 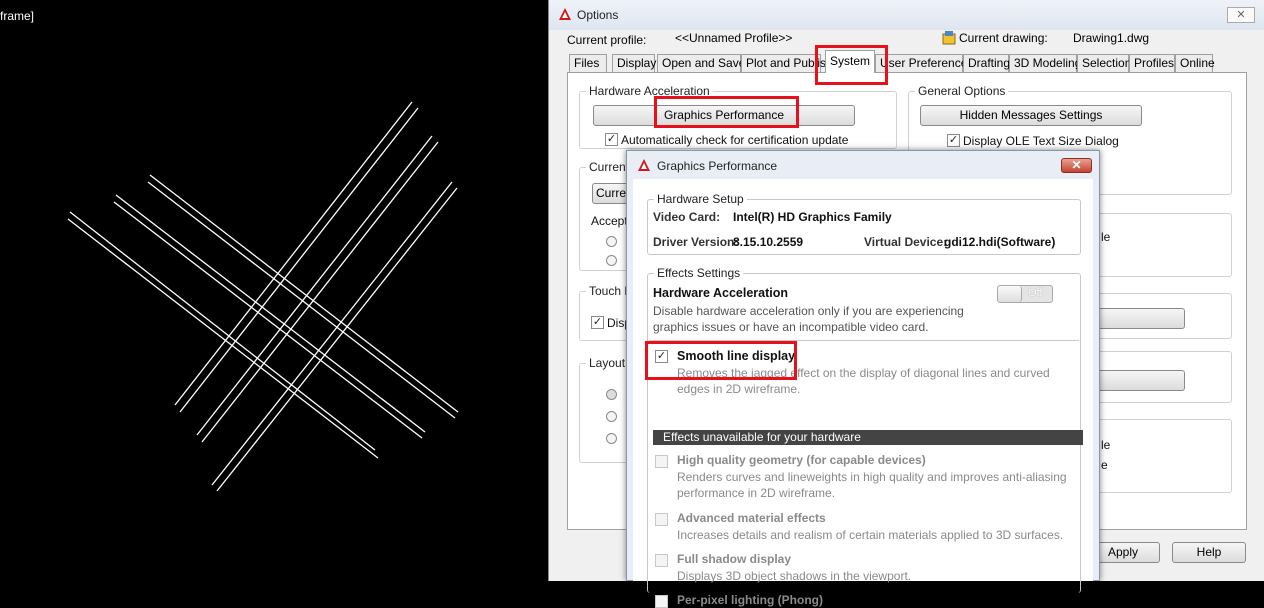 I want to click on right-group-5-text-1: le, so click(x=1106, y=445).